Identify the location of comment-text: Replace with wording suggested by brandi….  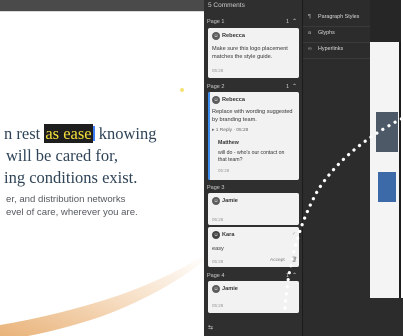
(252, 116).